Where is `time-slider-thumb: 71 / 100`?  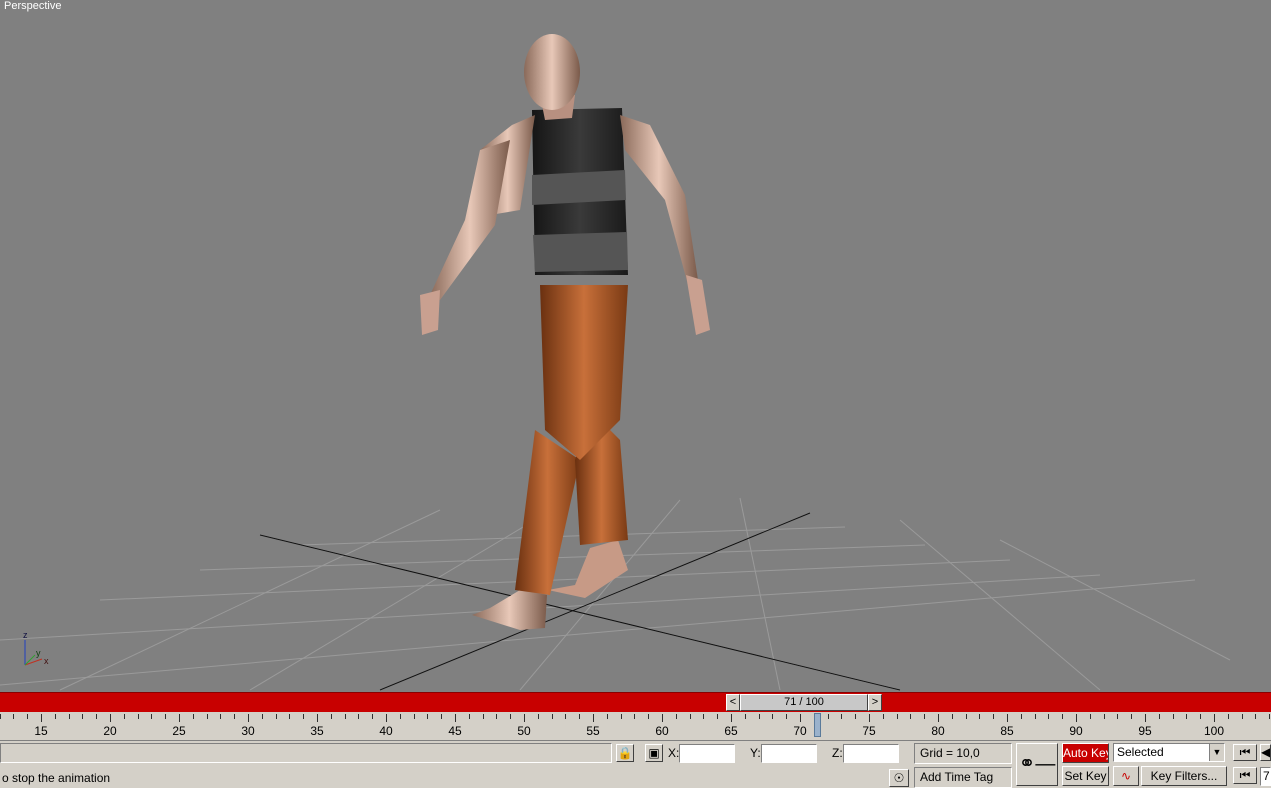 time-slider-thumb: 71 / 100 is located at coordinates (804, 702).